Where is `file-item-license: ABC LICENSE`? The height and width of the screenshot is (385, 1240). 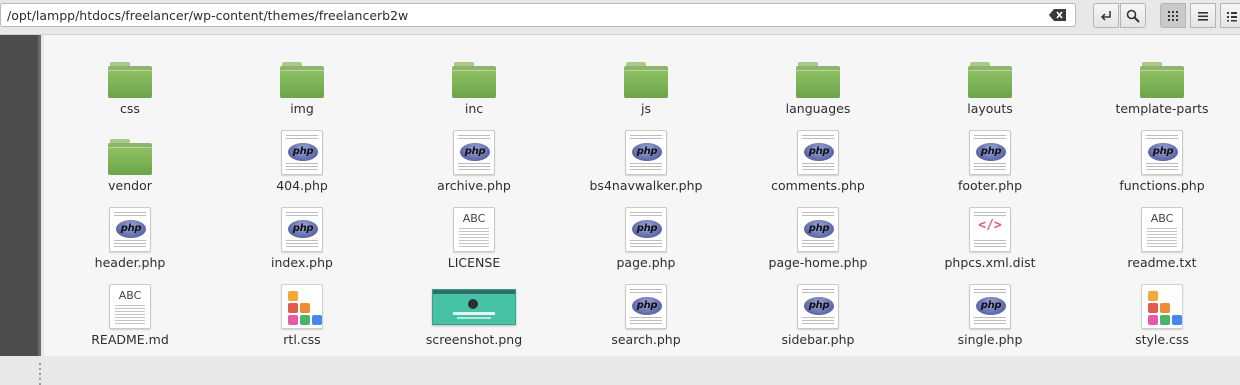
file-item-license: ABC LICENSE is located at coordinates (474, 238).